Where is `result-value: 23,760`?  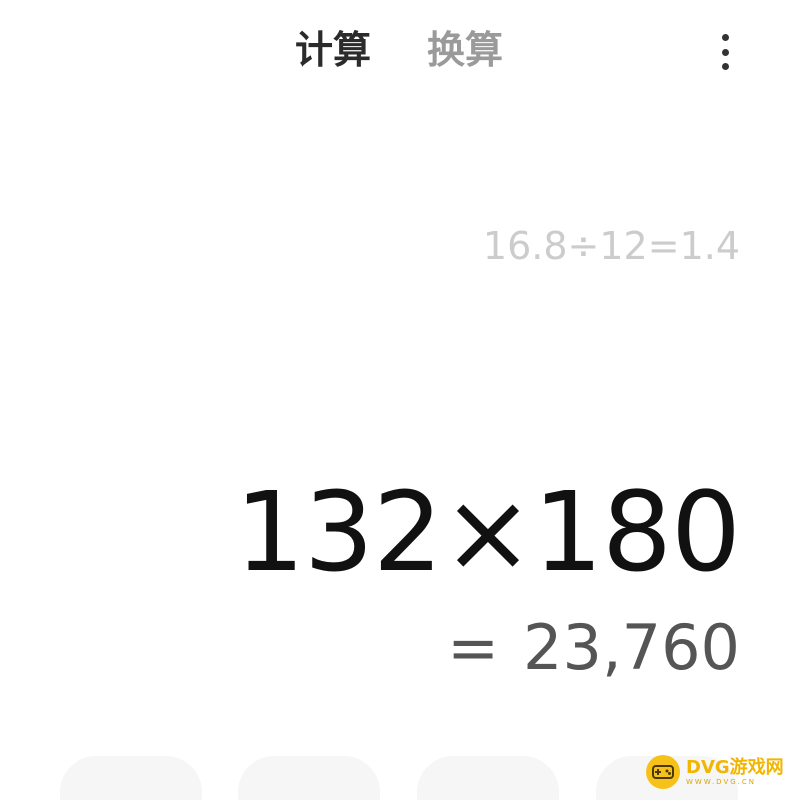 result-value: 23,760 is located at coordinates (631, 647).